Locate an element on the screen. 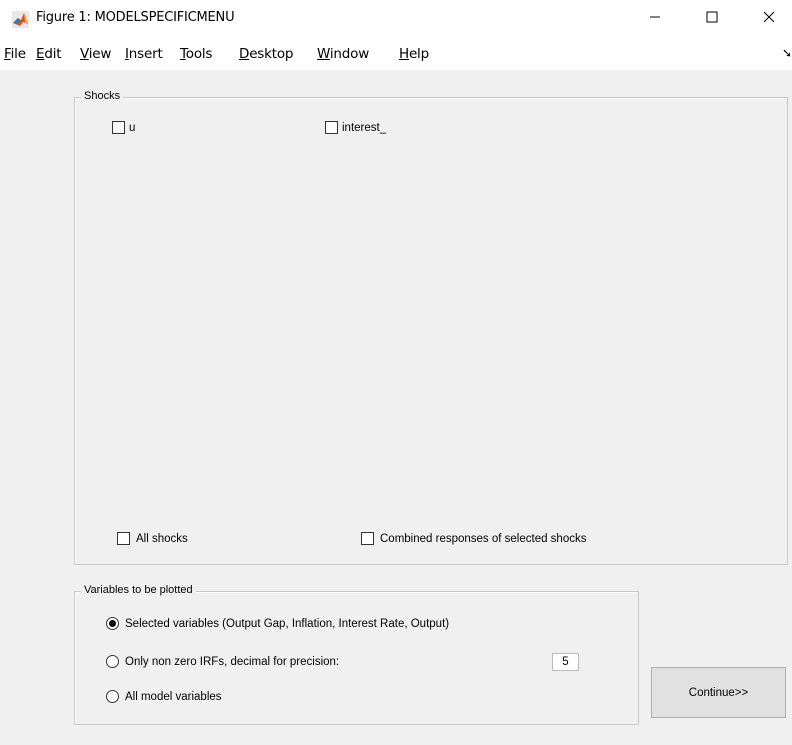 This screenshot has height=745, width=792. shock-label-interest: interest_ is located at coordinates (364, 127).